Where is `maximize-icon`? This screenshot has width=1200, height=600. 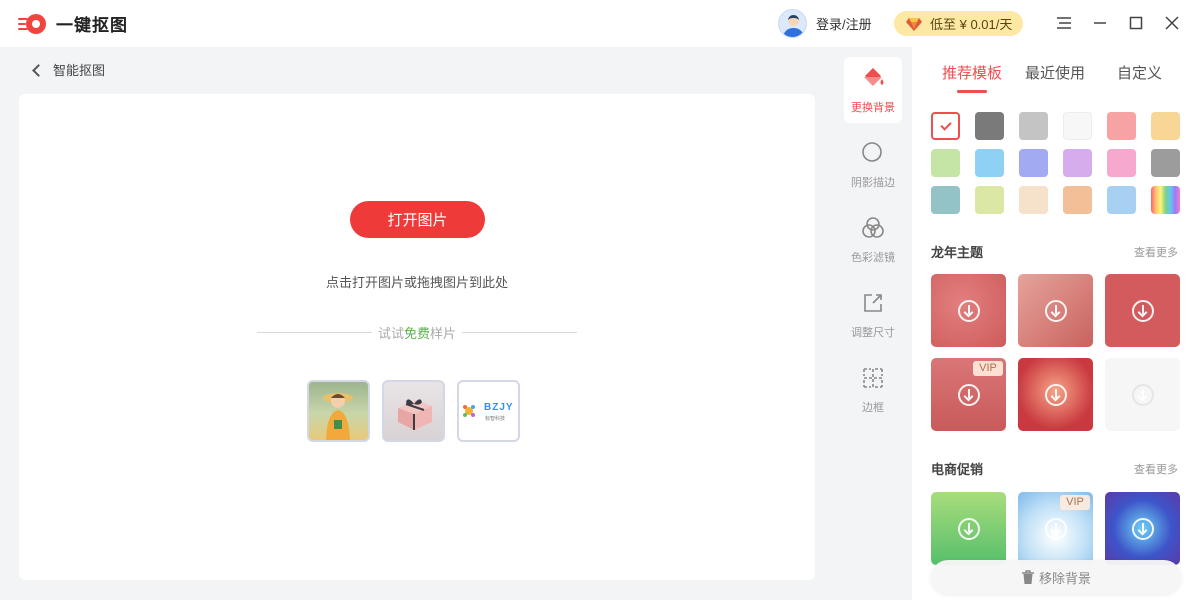
maximize-icon is located at coordinates (1136, 23).